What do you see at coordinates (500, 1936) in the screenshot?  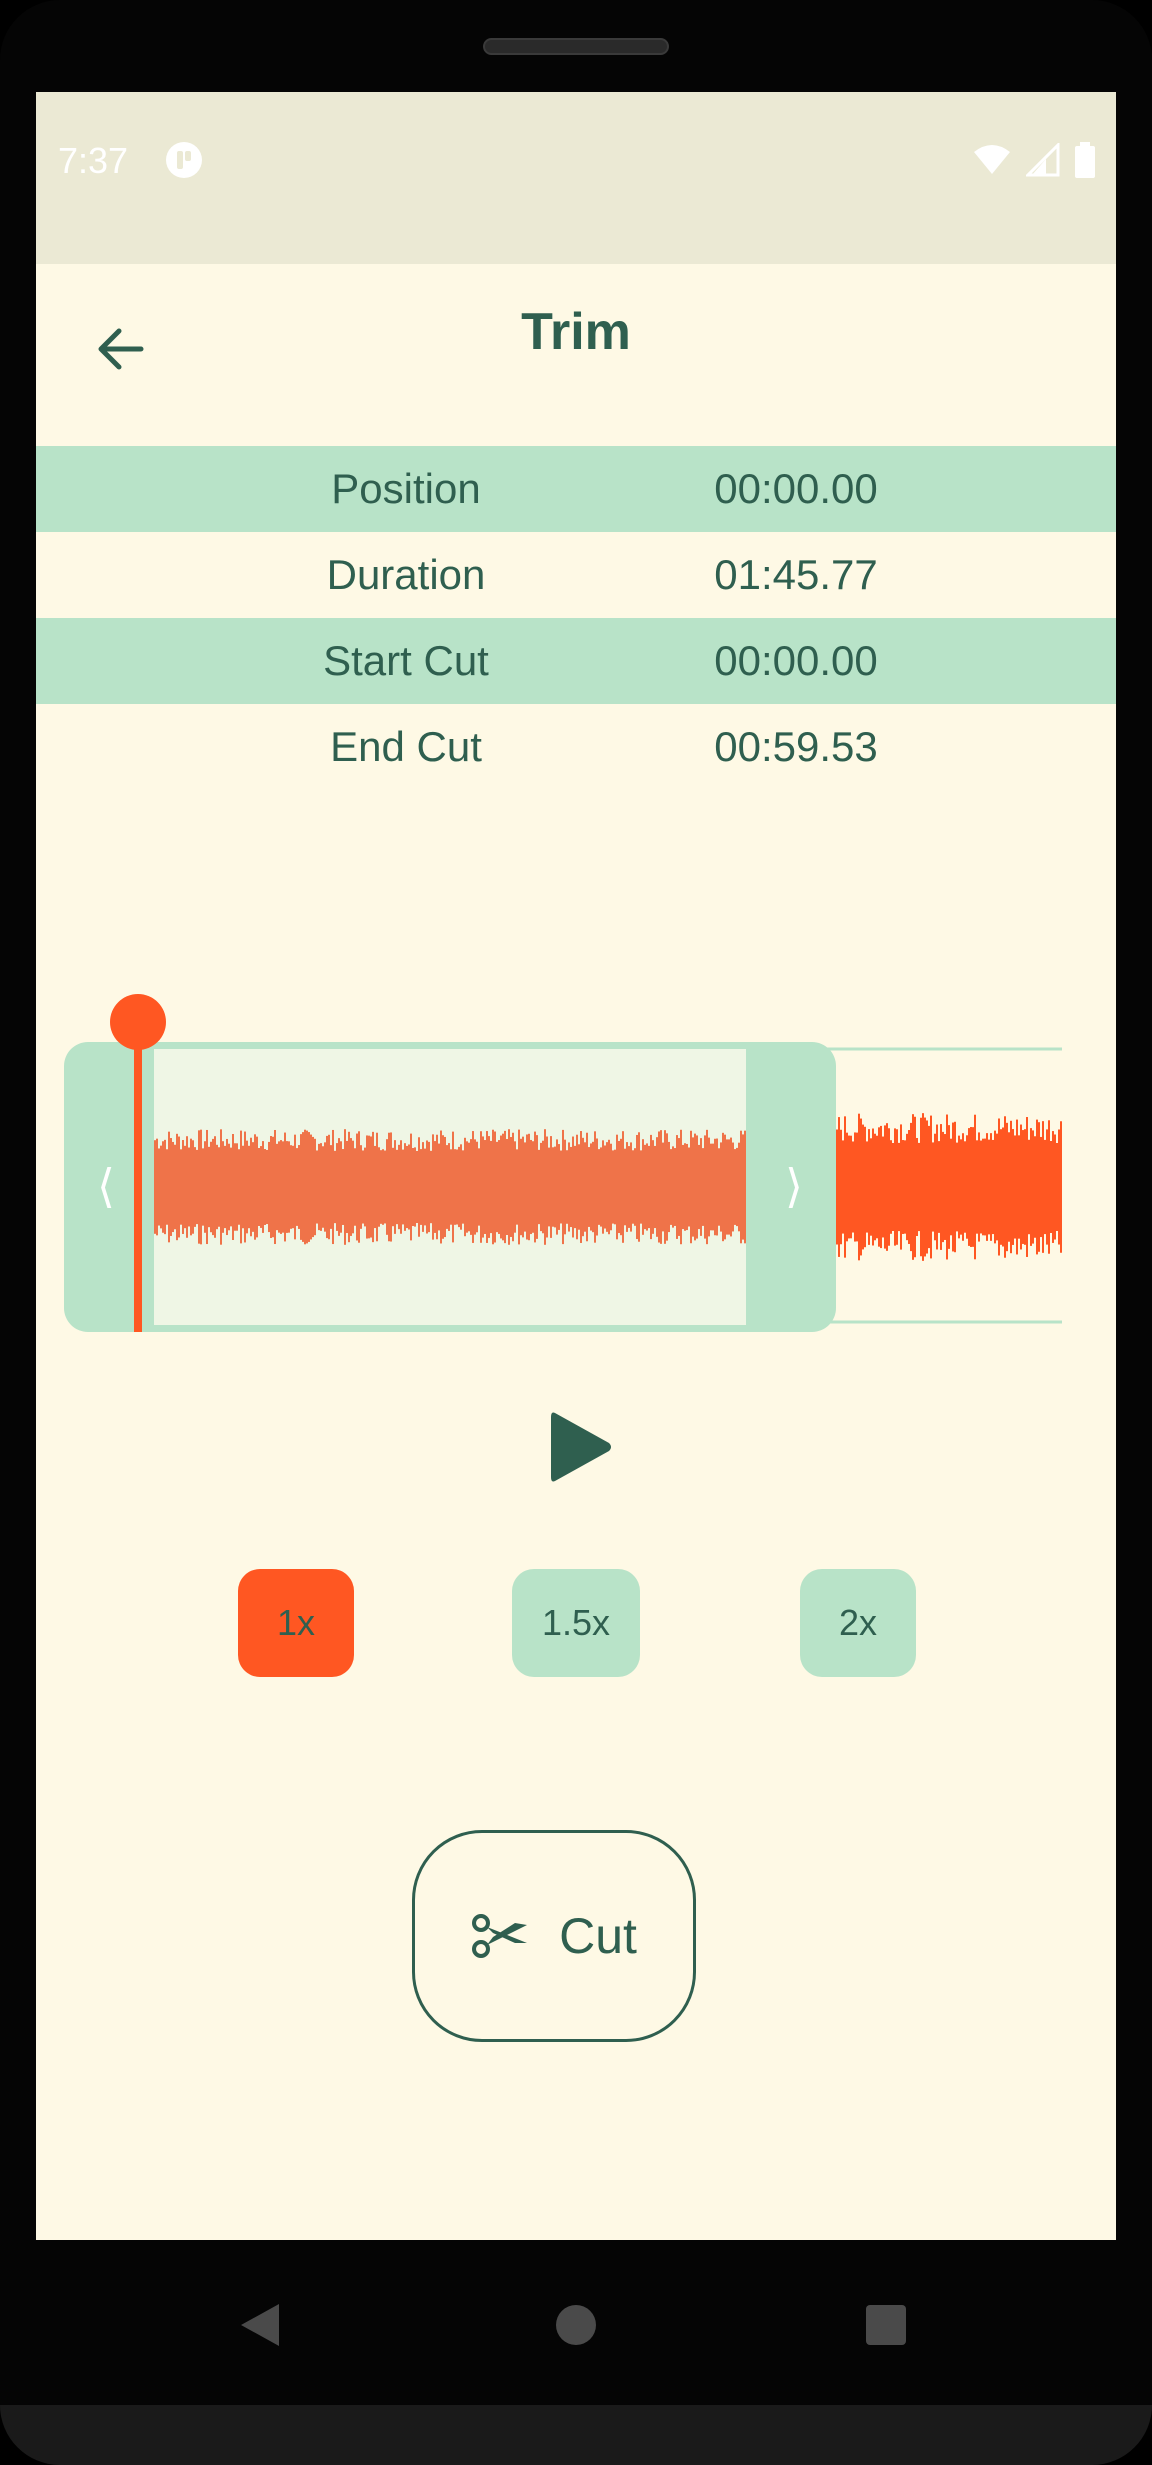 I see `scissors-icon` at bounding box center [500, 1936].